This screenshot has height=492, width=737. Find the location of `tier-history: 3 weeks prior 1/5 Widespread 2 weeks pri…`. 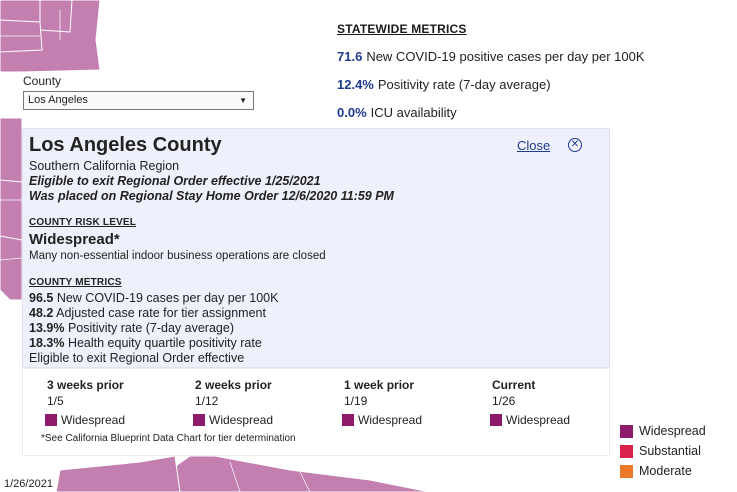

tier-history: 3 weeks prior 1/5 Widespread 2 weeks pri… is located at coordinates (316, 412).